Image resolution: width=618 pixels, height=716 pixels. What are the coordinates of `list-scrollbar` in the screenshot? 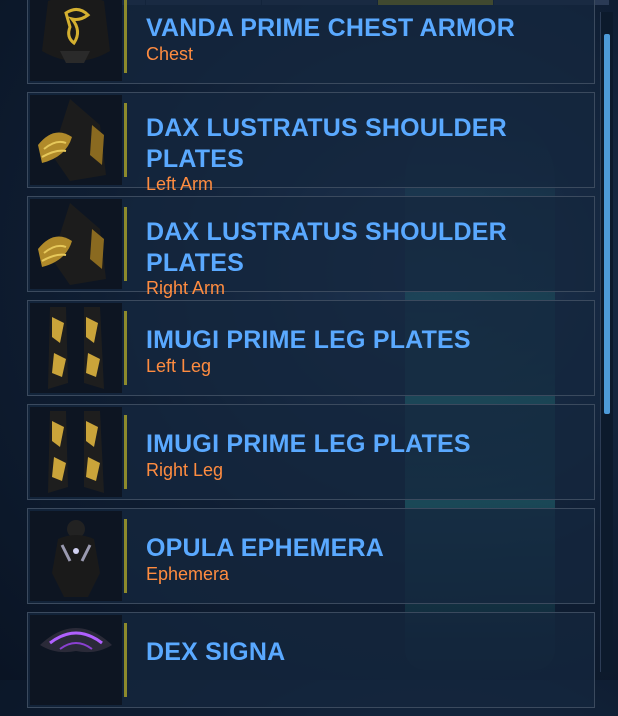 It's located at (606, 342).